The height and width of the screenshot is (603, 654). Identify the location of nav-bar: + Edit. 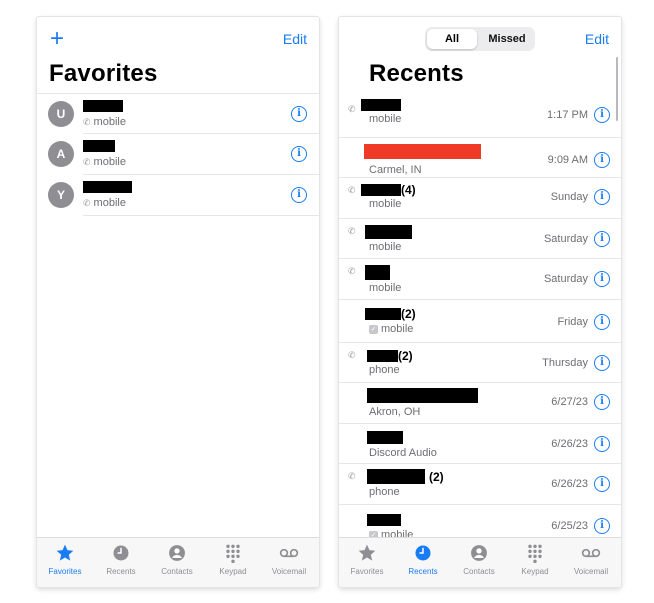
(178, 39).